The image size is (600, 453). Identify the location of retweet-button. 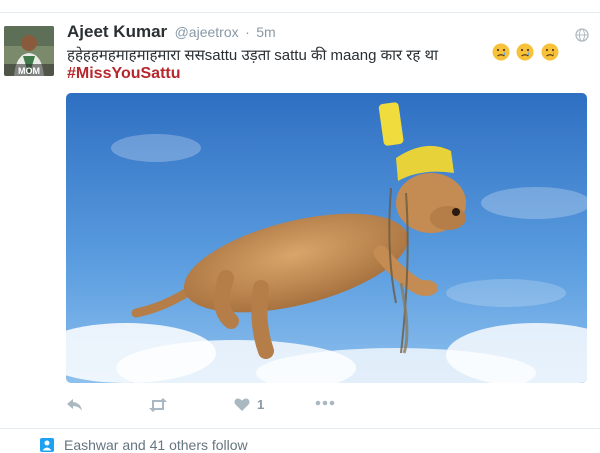
(158, 405).